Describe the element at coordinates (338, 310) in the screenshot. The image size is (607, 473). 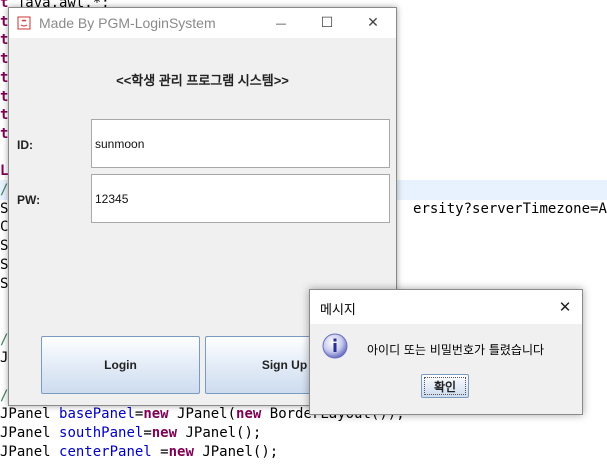
I see `dialog-title: 메시지` at that location.